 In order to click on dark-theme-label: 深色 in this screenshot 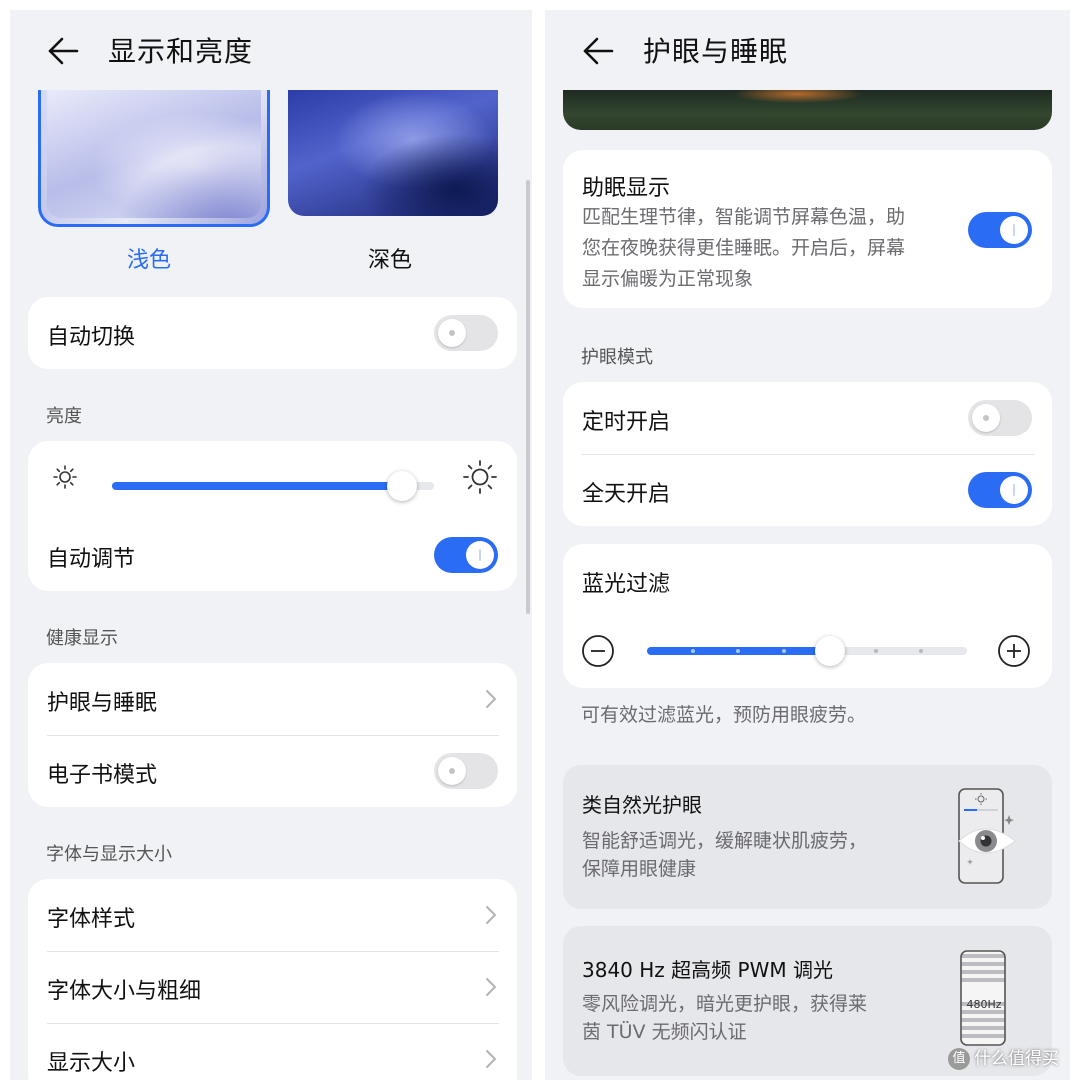, I will do `click(390, 260)`.